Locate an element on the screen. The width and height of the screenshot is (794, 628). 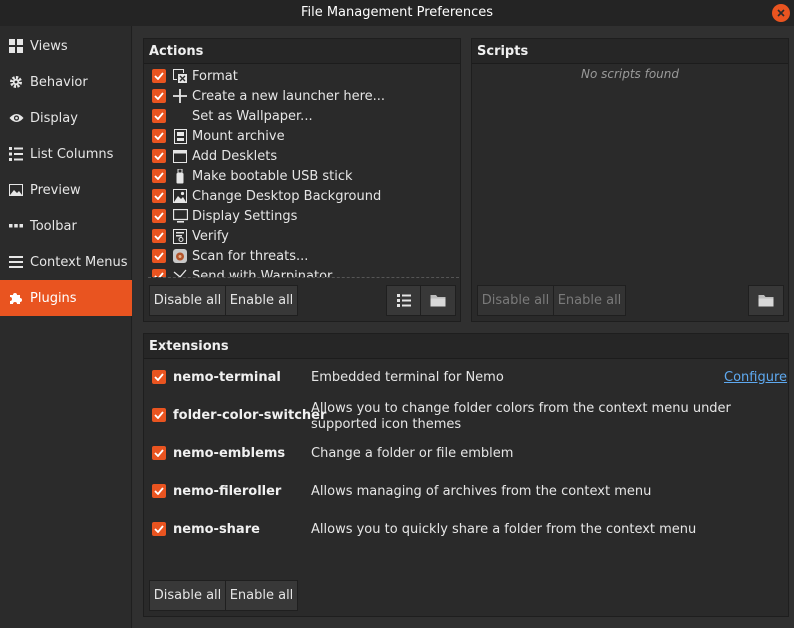
sidebar-item-context-menus: Context Menus is located at coordinates (66, 262).